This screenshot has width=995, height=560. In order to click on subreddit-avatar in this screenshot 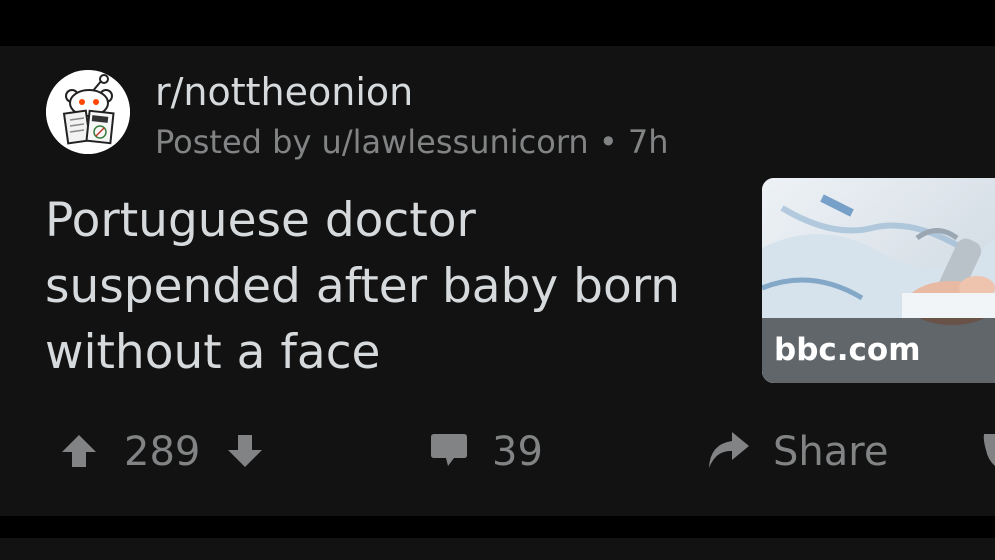, I will do `click(88, 112)`.